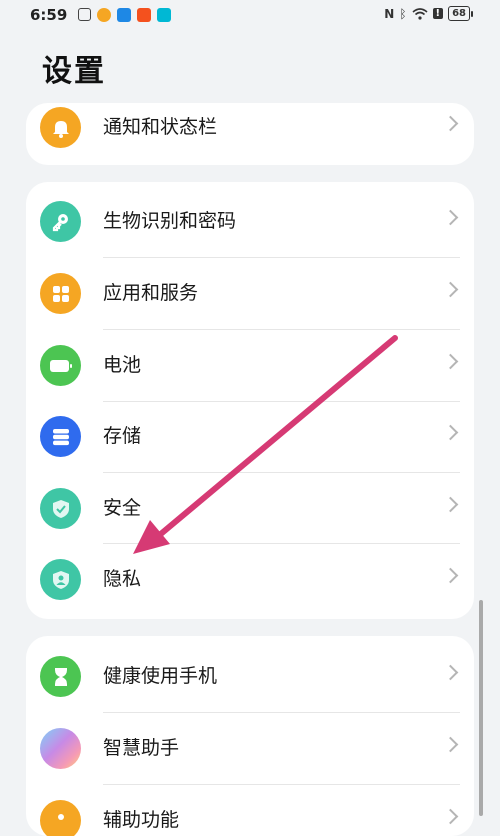 The width and height of the screenshot is (500, 836). I want to click on settings-item-label: 隐私, so click(122, 579).